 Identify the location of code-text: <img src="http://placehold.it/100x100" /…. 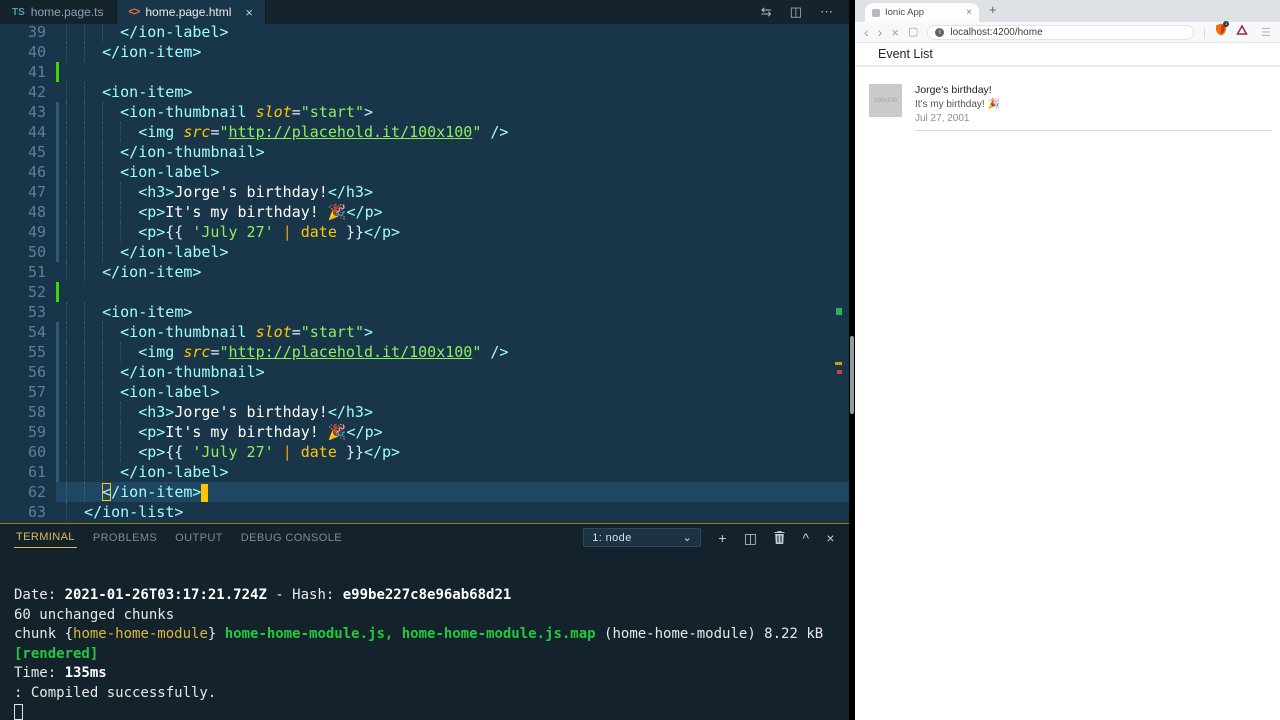
(457, 352).